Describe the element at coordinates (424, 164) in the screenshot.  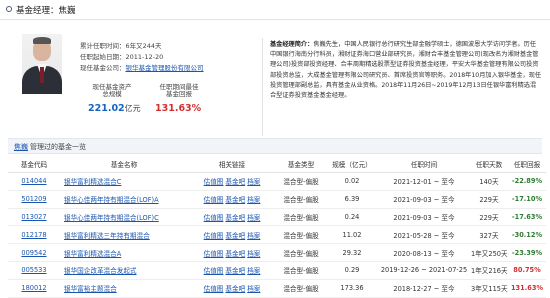
I see `col-header-period: 任职时间` at that location.